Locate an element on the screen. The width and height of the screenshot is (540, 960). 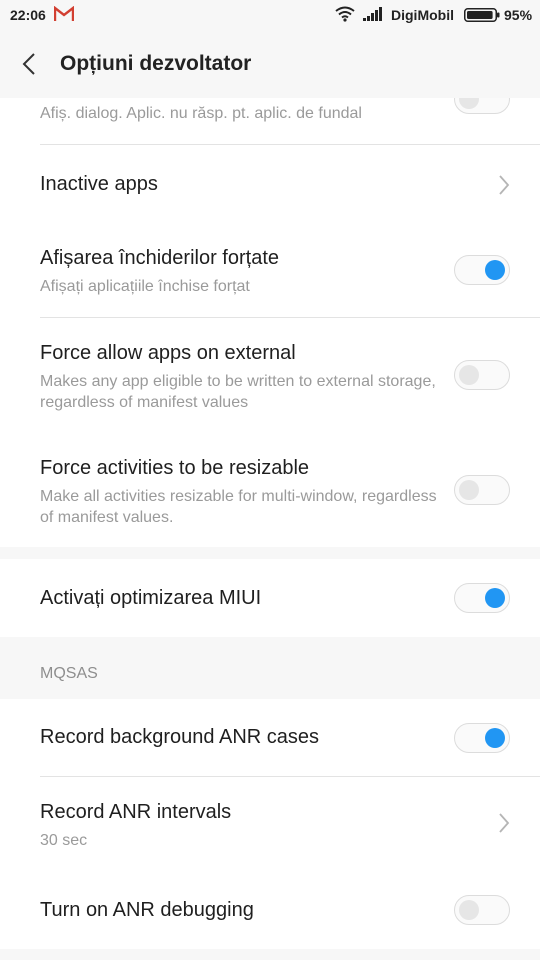
section-header-mqsas: MQSAS is located at coordinates (69, 673).